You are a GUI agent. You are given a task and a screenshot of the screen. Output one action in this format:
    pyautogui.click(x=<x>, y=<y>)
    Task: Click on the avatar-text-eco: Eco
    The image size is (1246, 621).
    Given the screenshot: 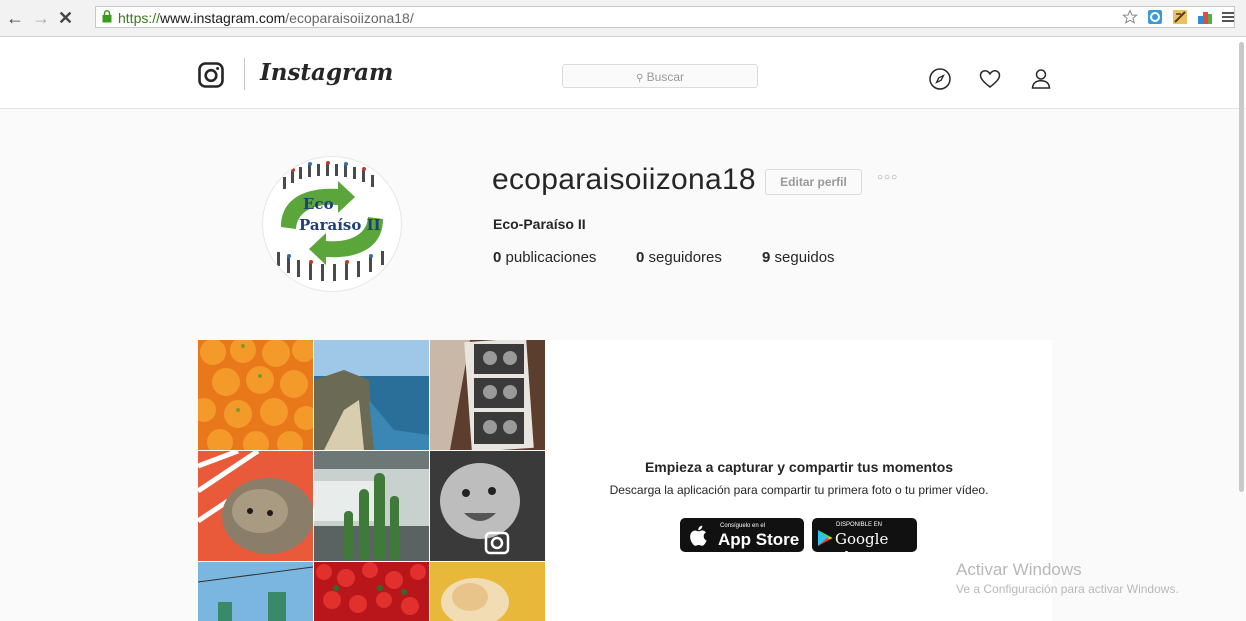 What is the action you would take?
    pyautogui.click(x=318, y=204)
    